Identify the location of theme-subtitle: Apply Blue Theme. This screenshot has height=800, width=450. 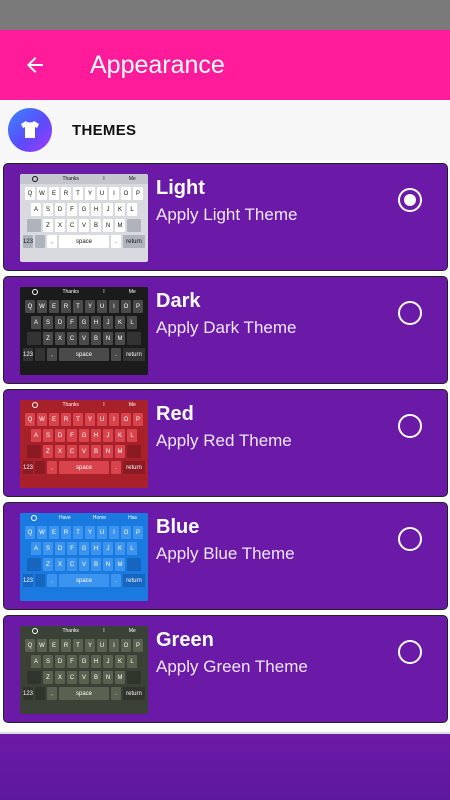
(225, 553).